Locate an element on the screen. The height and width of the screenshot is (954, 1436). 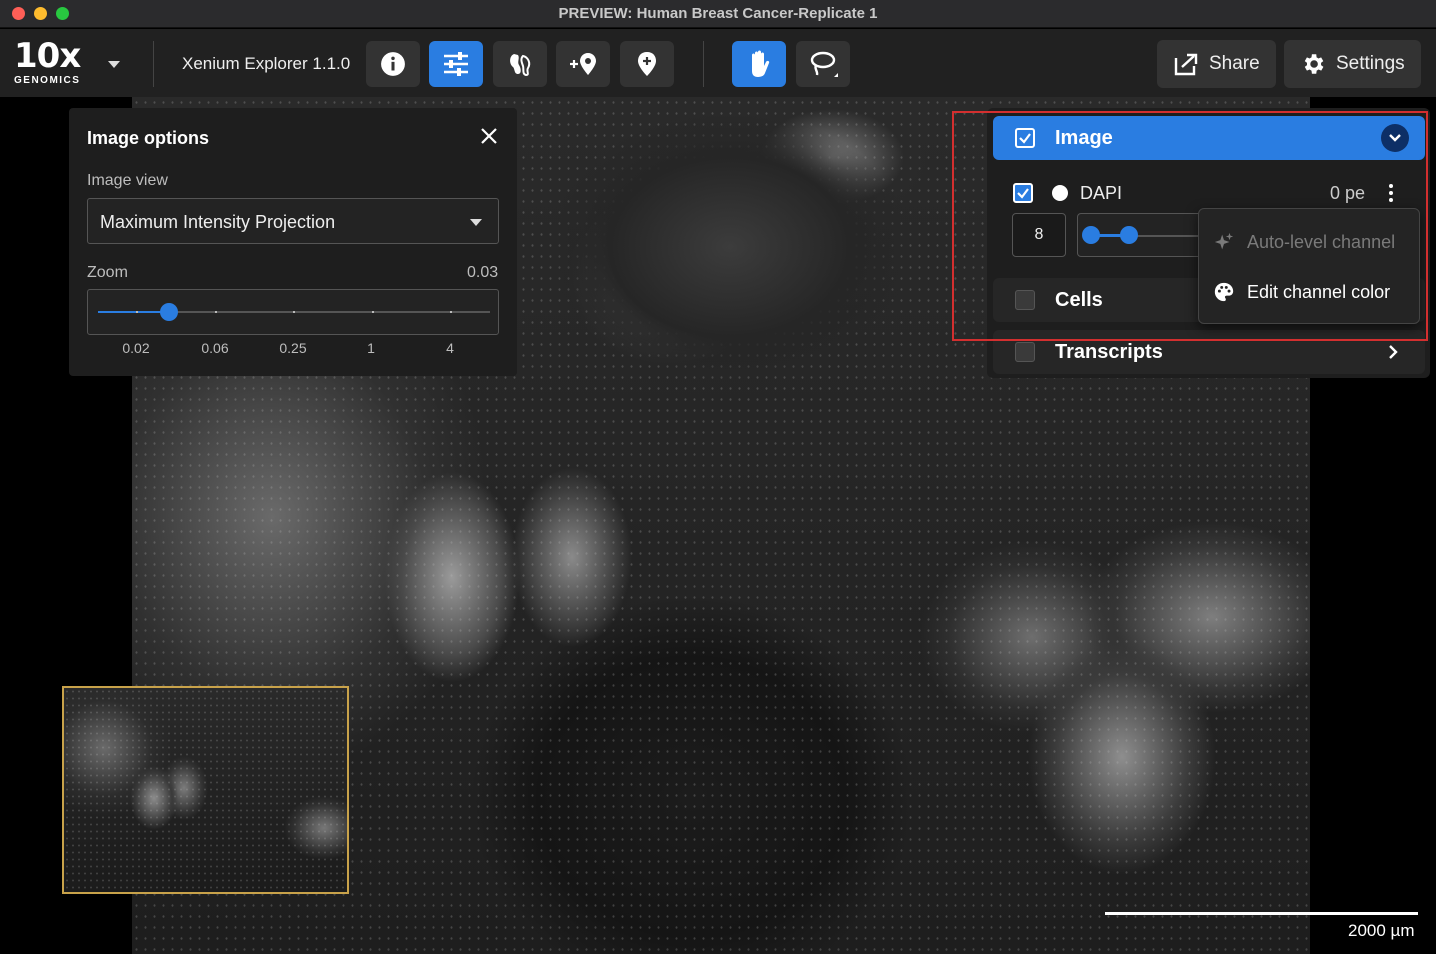
image-view-value: Maximum Intensity Projection is located at coordinates (218, 222).